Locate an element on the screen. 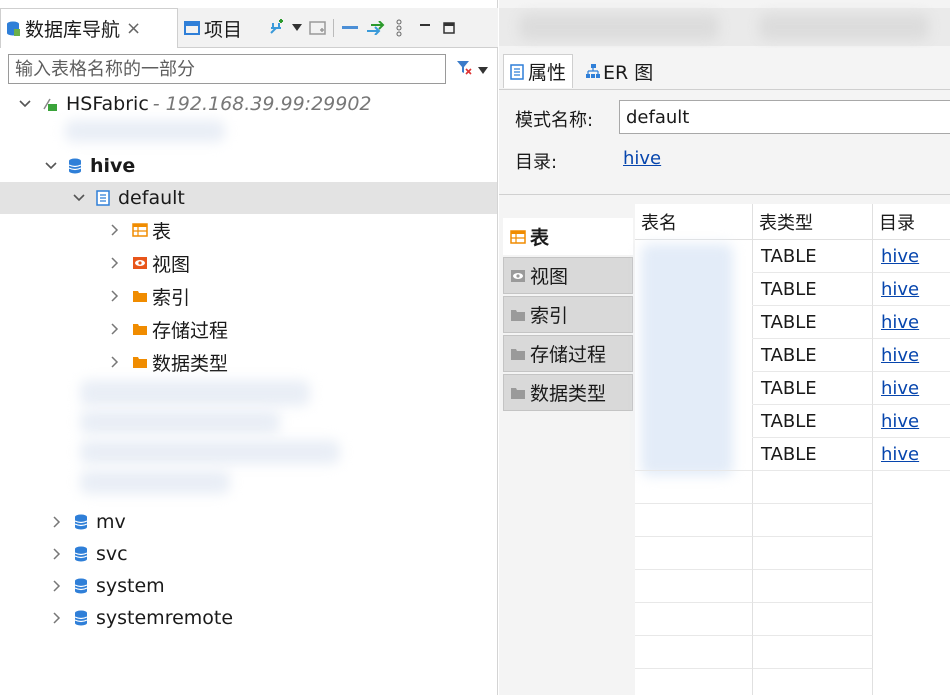 The height and width of the screenshot is (695, 950). tab-database-navigator: 数据库导航 × is located at coordinates (89, 28).